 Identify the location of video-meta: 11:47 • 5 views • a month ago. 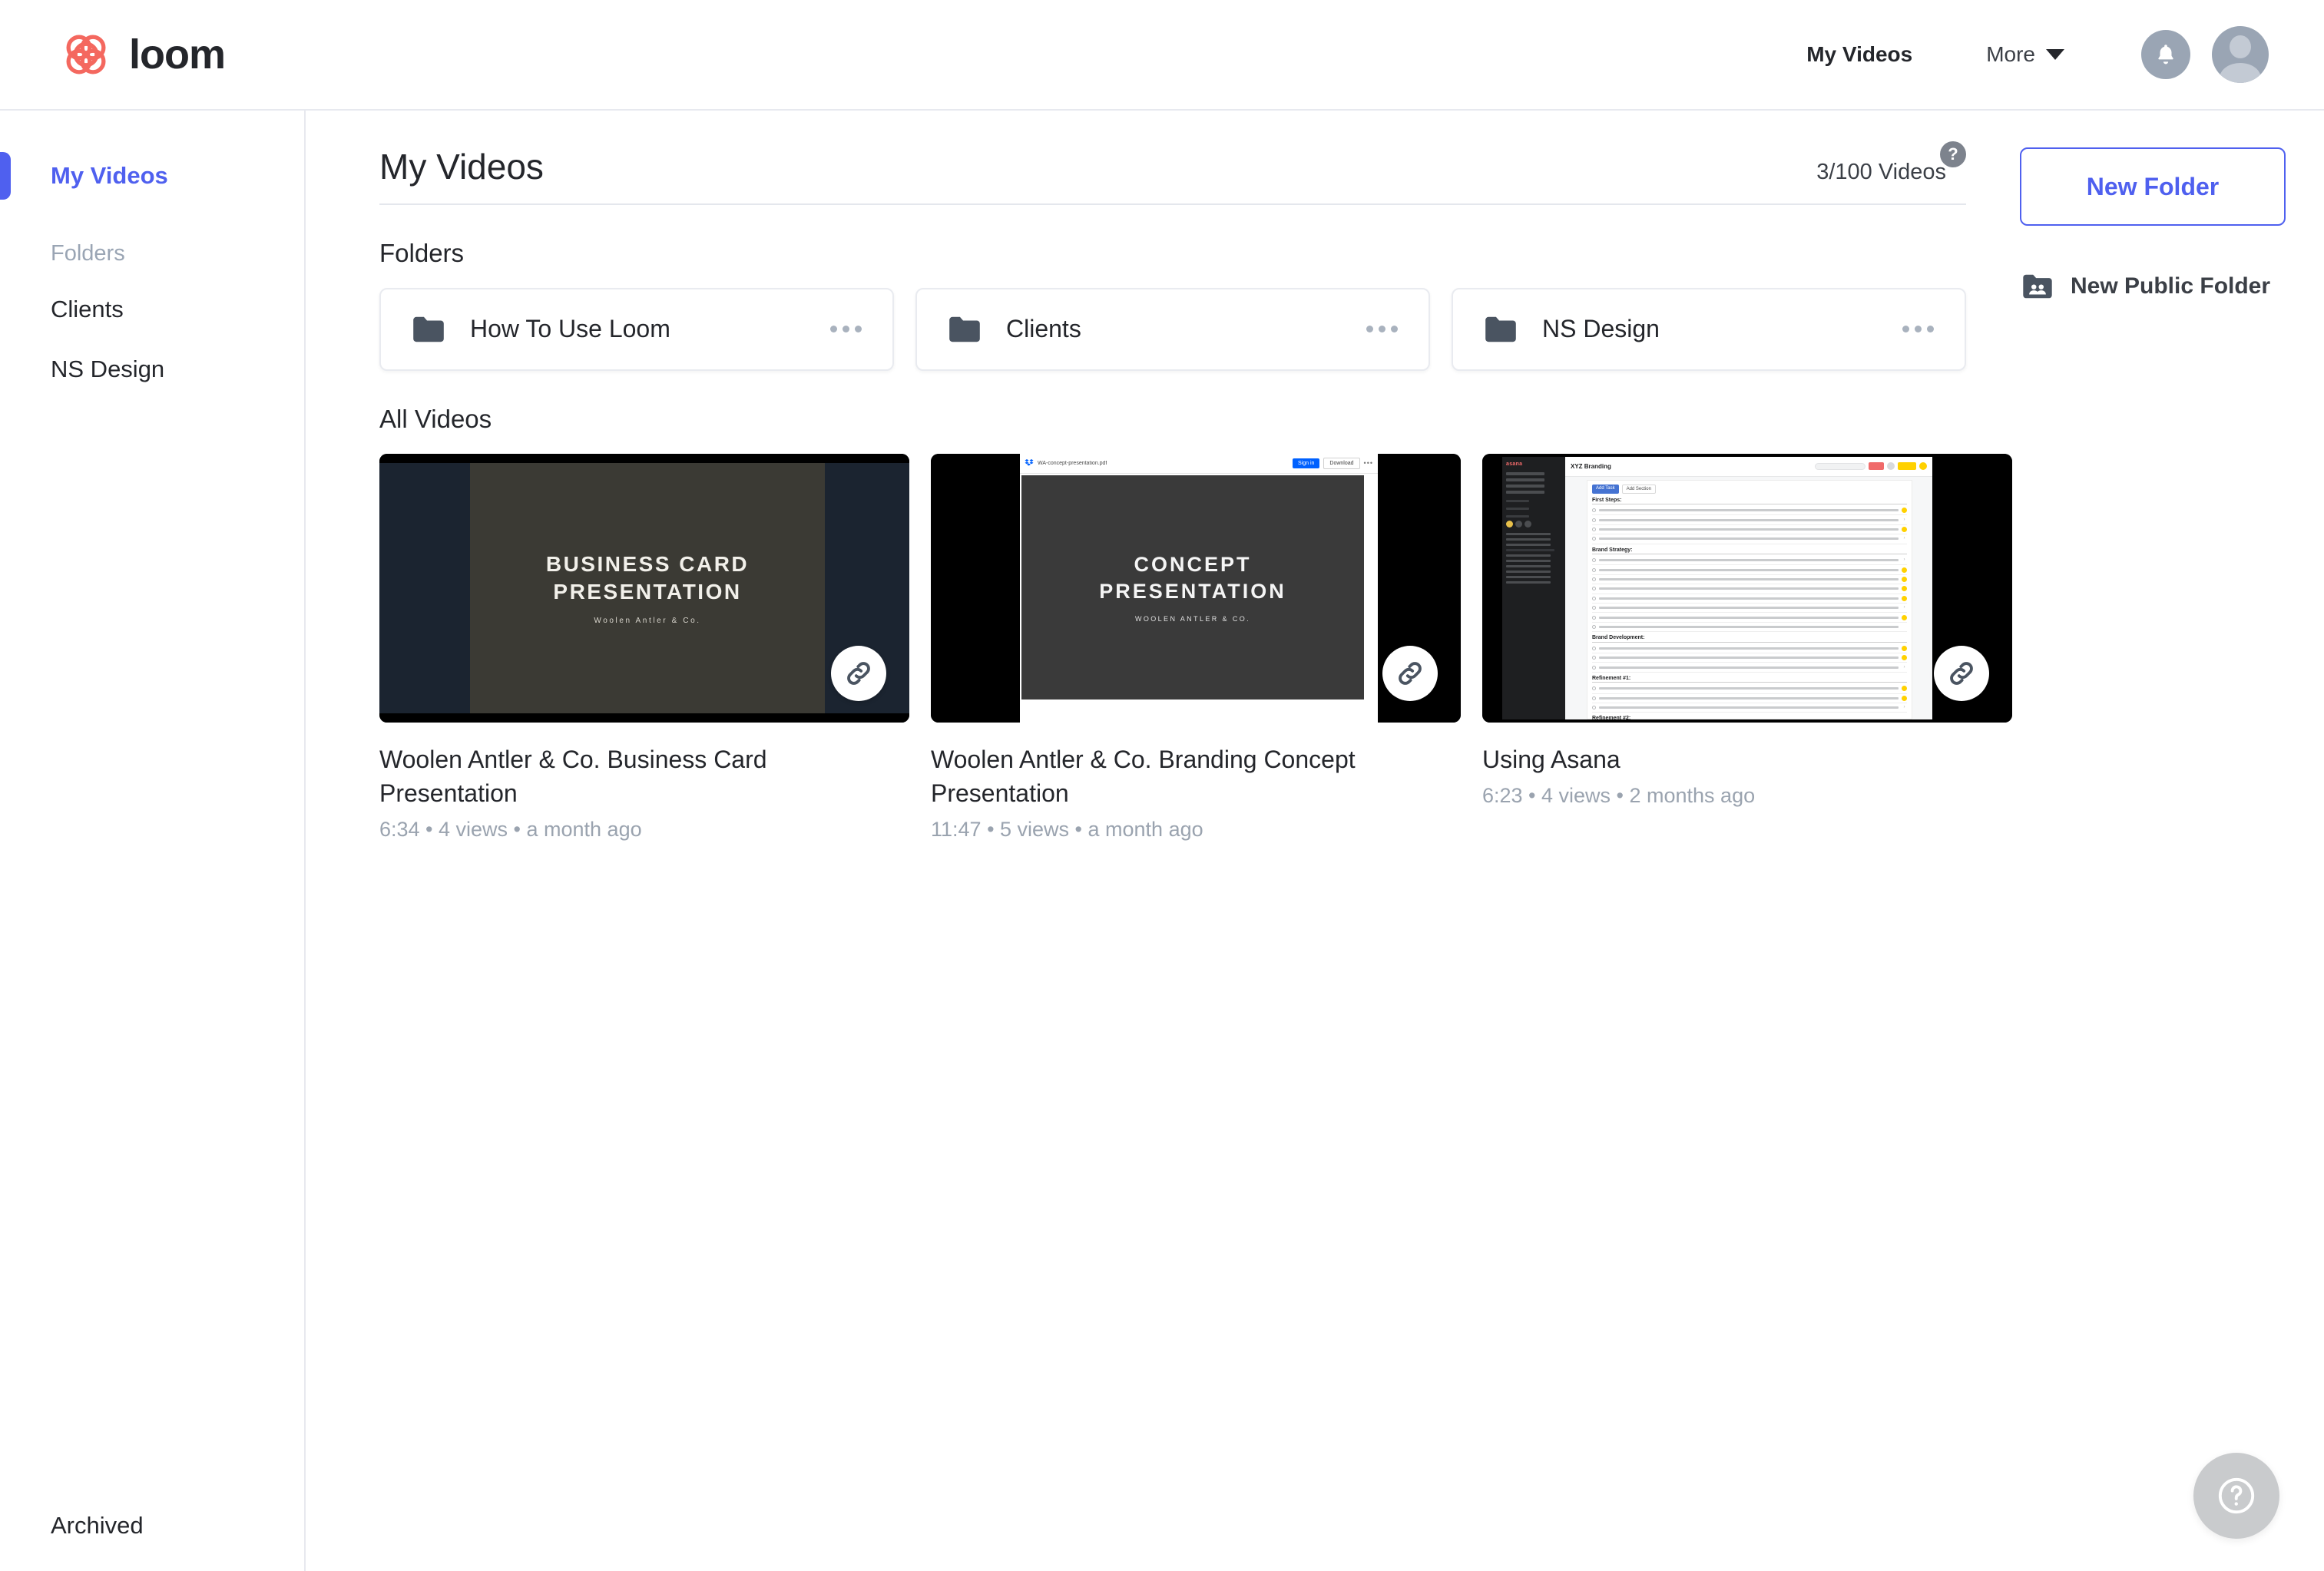
(1067, 829).